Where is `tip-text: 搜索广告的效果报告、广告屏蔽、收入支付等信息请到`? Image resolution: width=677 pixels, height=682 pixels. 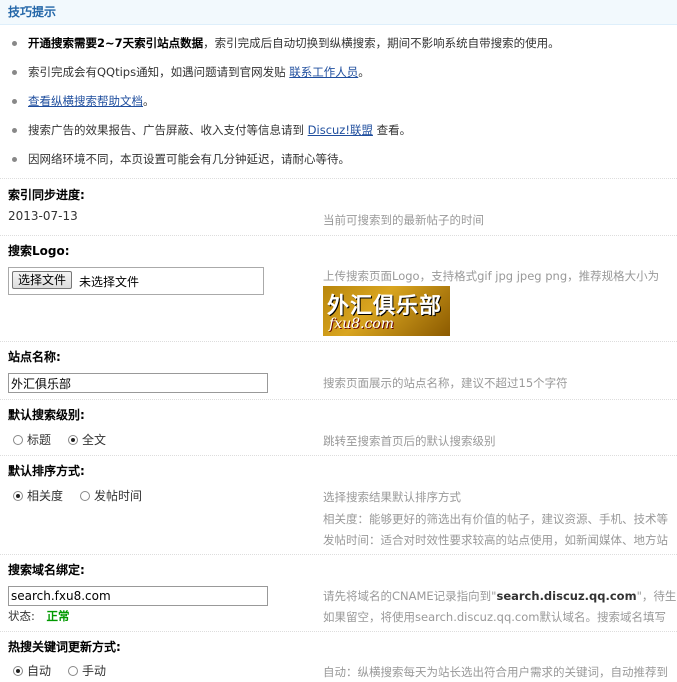 tip-text: 搜索广告的效果报告、广告屏蔽、收入支付等信息请到 is located at coordinates (168, 130).